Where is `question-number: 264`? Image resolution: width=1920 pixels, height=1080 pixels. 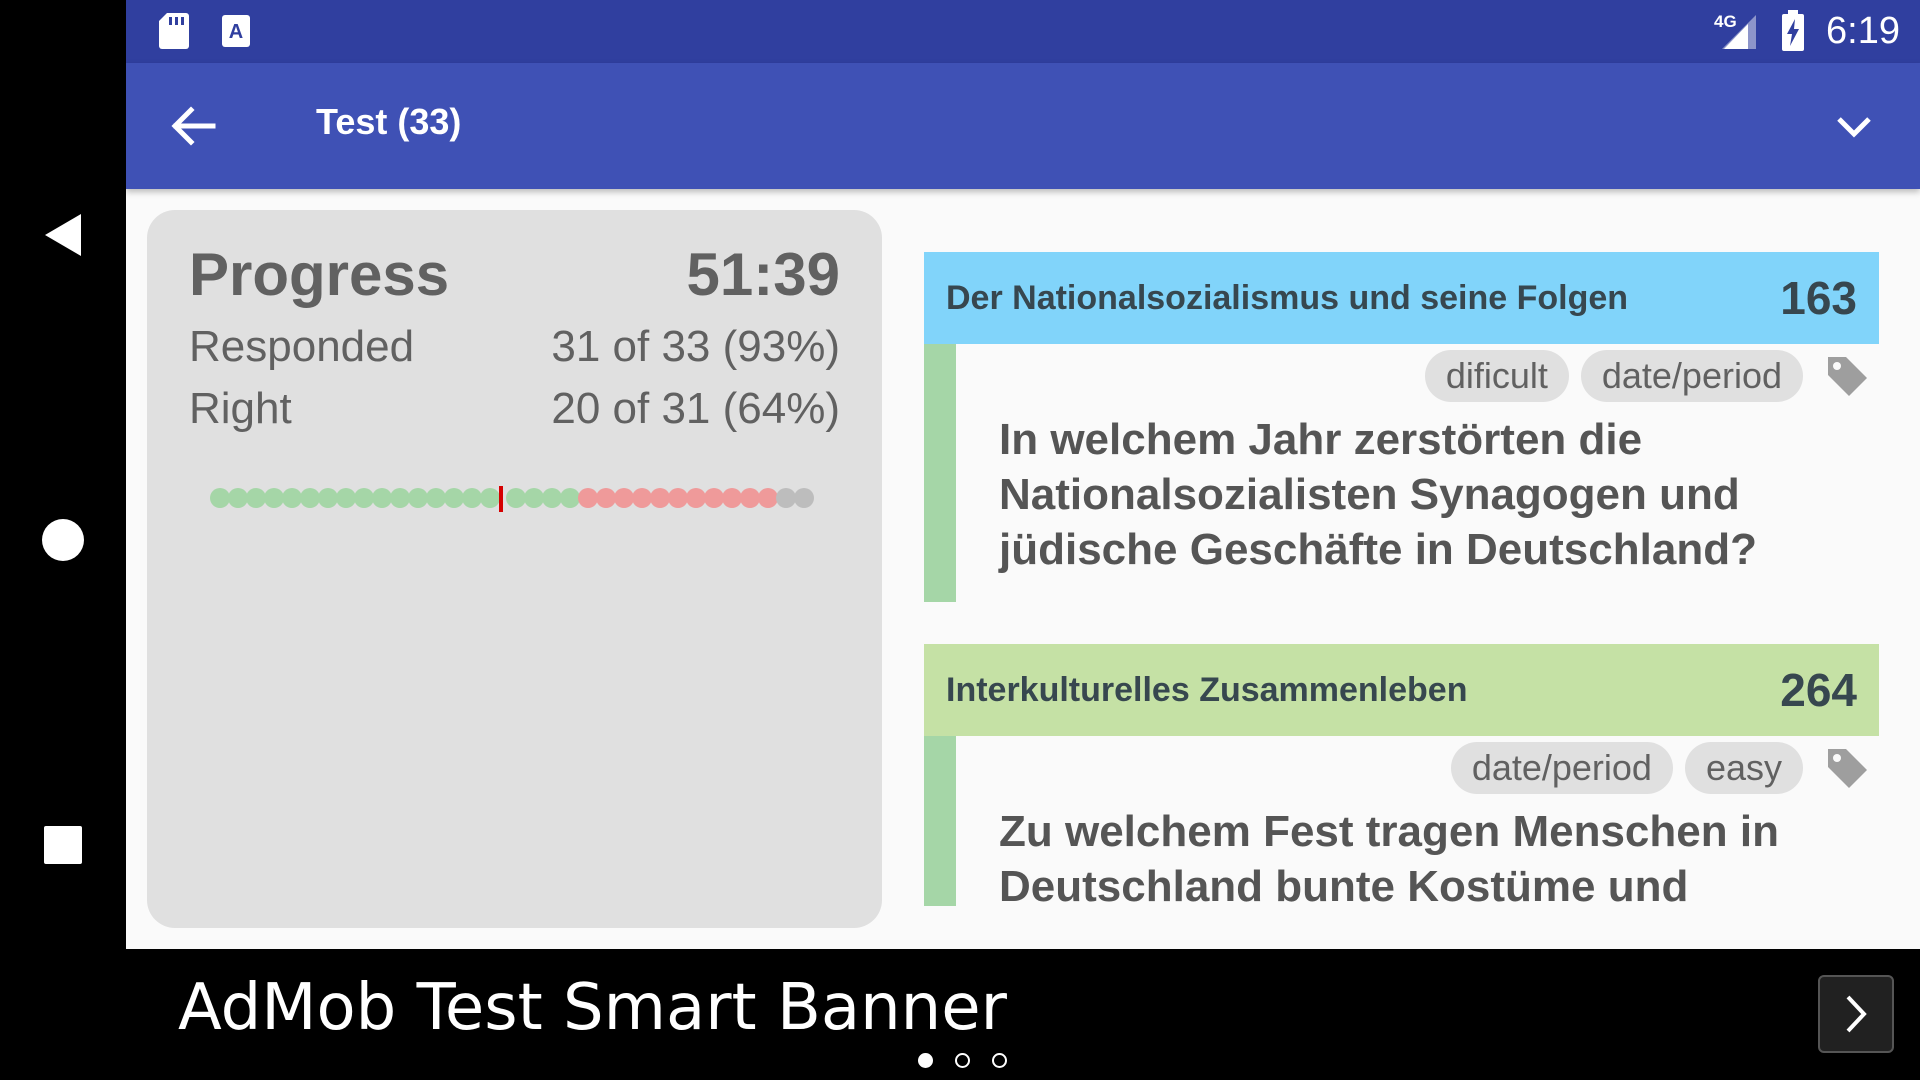 question-number: 264 is located at coordinates (1818, 690).